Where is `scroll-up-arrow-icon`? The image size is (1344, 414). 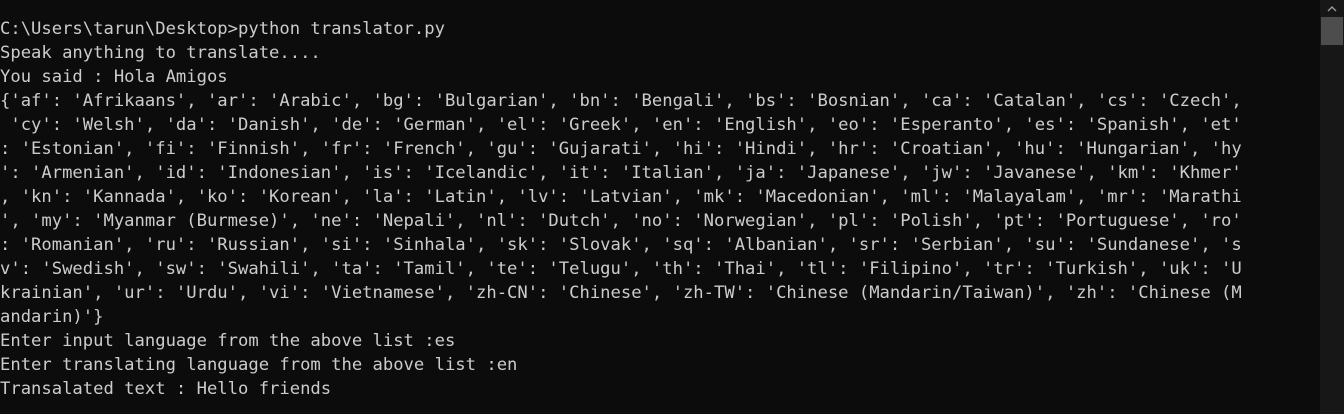 scroll-up-arrow-icon is located at coordinates (1332, 8).